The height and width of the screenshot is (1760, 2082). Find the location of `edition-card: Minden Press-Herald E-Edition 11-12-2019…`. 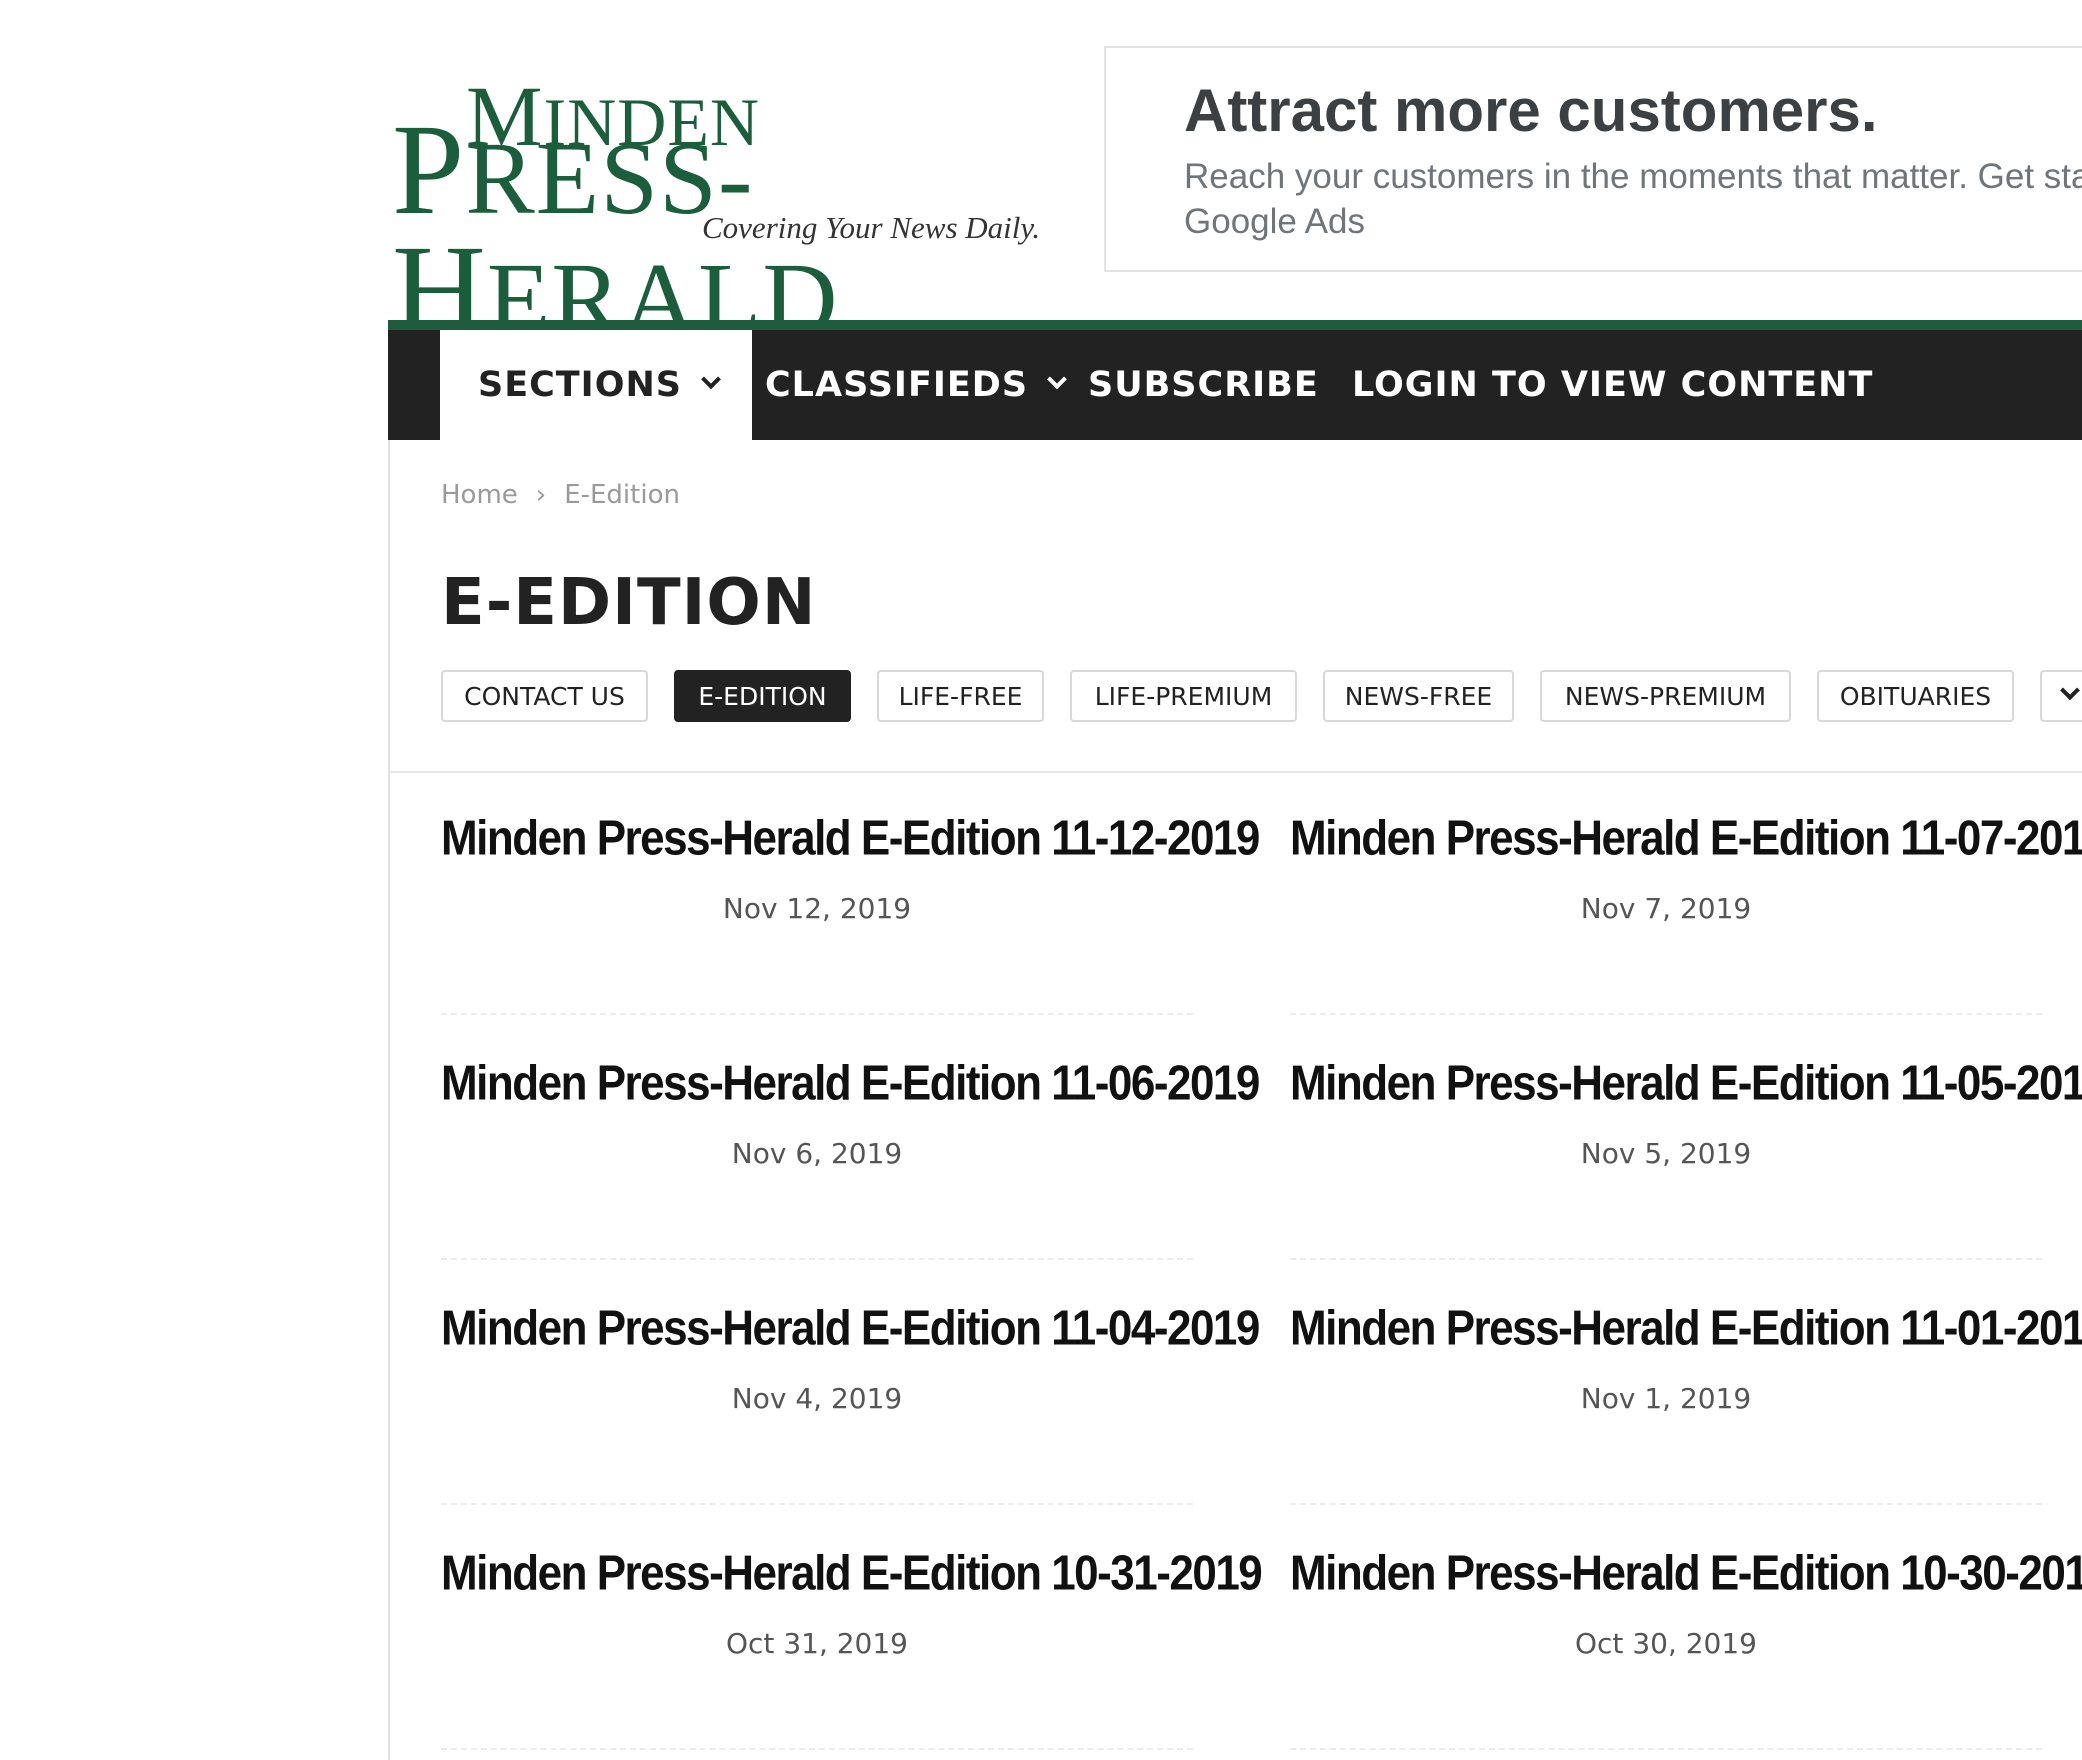

edition-card: Minden Press-Herald E-Edition 11-12-2019… is located at coordinates (850, 892).